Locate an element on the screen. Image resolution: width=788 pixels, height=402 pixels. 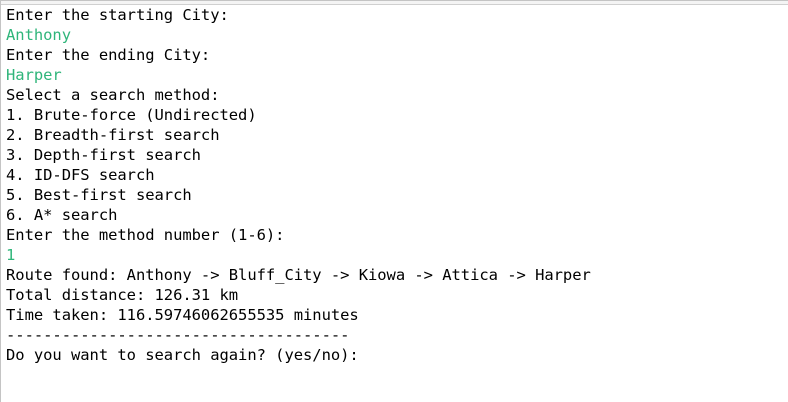
prompt-search-method: Select a search method: is located at coordinates (113, 95).